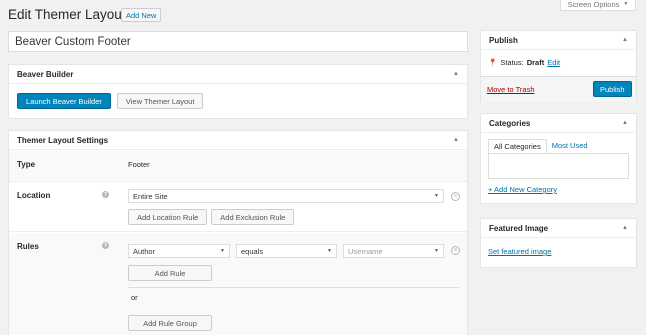 The image size is (646, 335). Describe the element at coordinates (553, 62) in the screenshot. I see `edit-status-link: Edit` at that location.